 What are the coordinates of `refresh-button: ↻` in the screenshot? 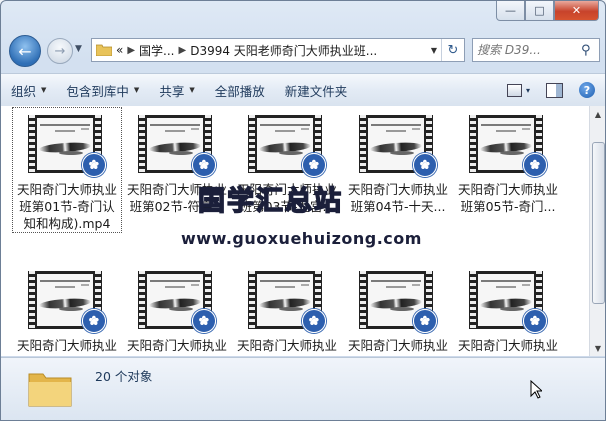 It's located at (452, 50).